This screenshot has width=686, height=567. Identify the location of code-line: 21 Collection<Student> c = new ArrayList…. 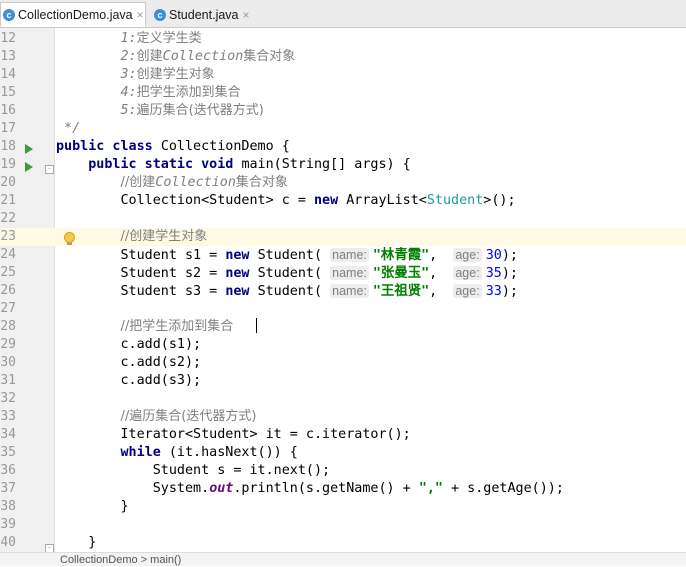
(343, 201).